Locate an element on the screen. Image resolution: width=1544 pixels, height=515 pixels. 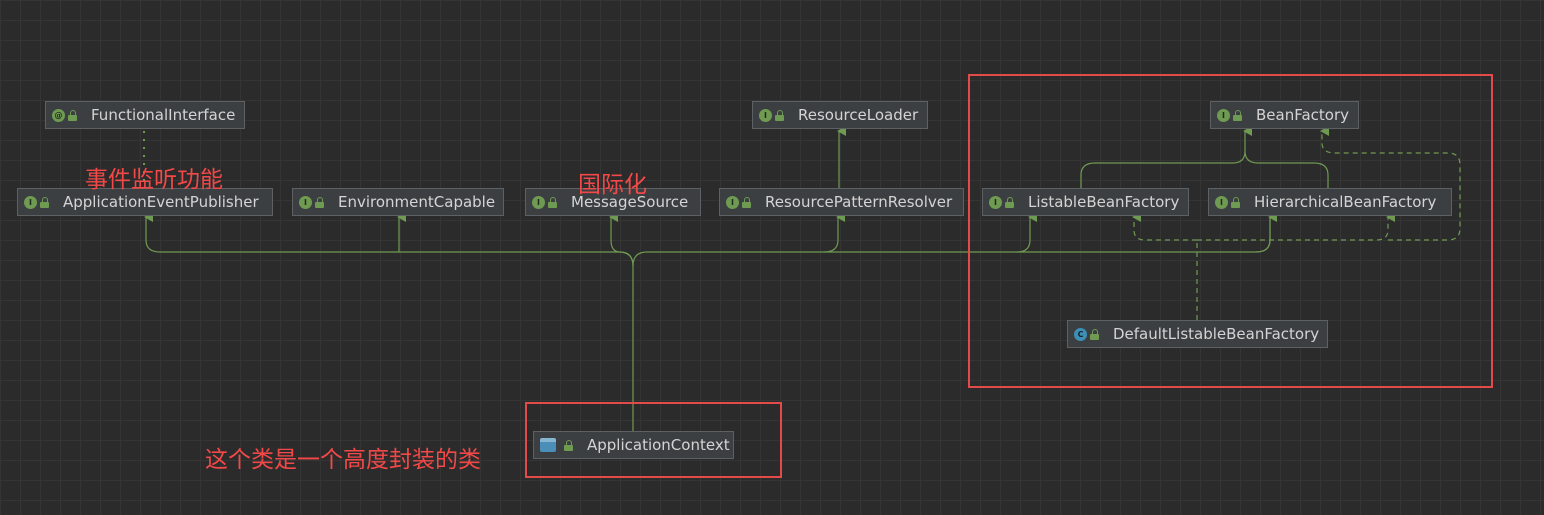
note-event-listening: 事件监听功能 is located at coordinates (154, 180).